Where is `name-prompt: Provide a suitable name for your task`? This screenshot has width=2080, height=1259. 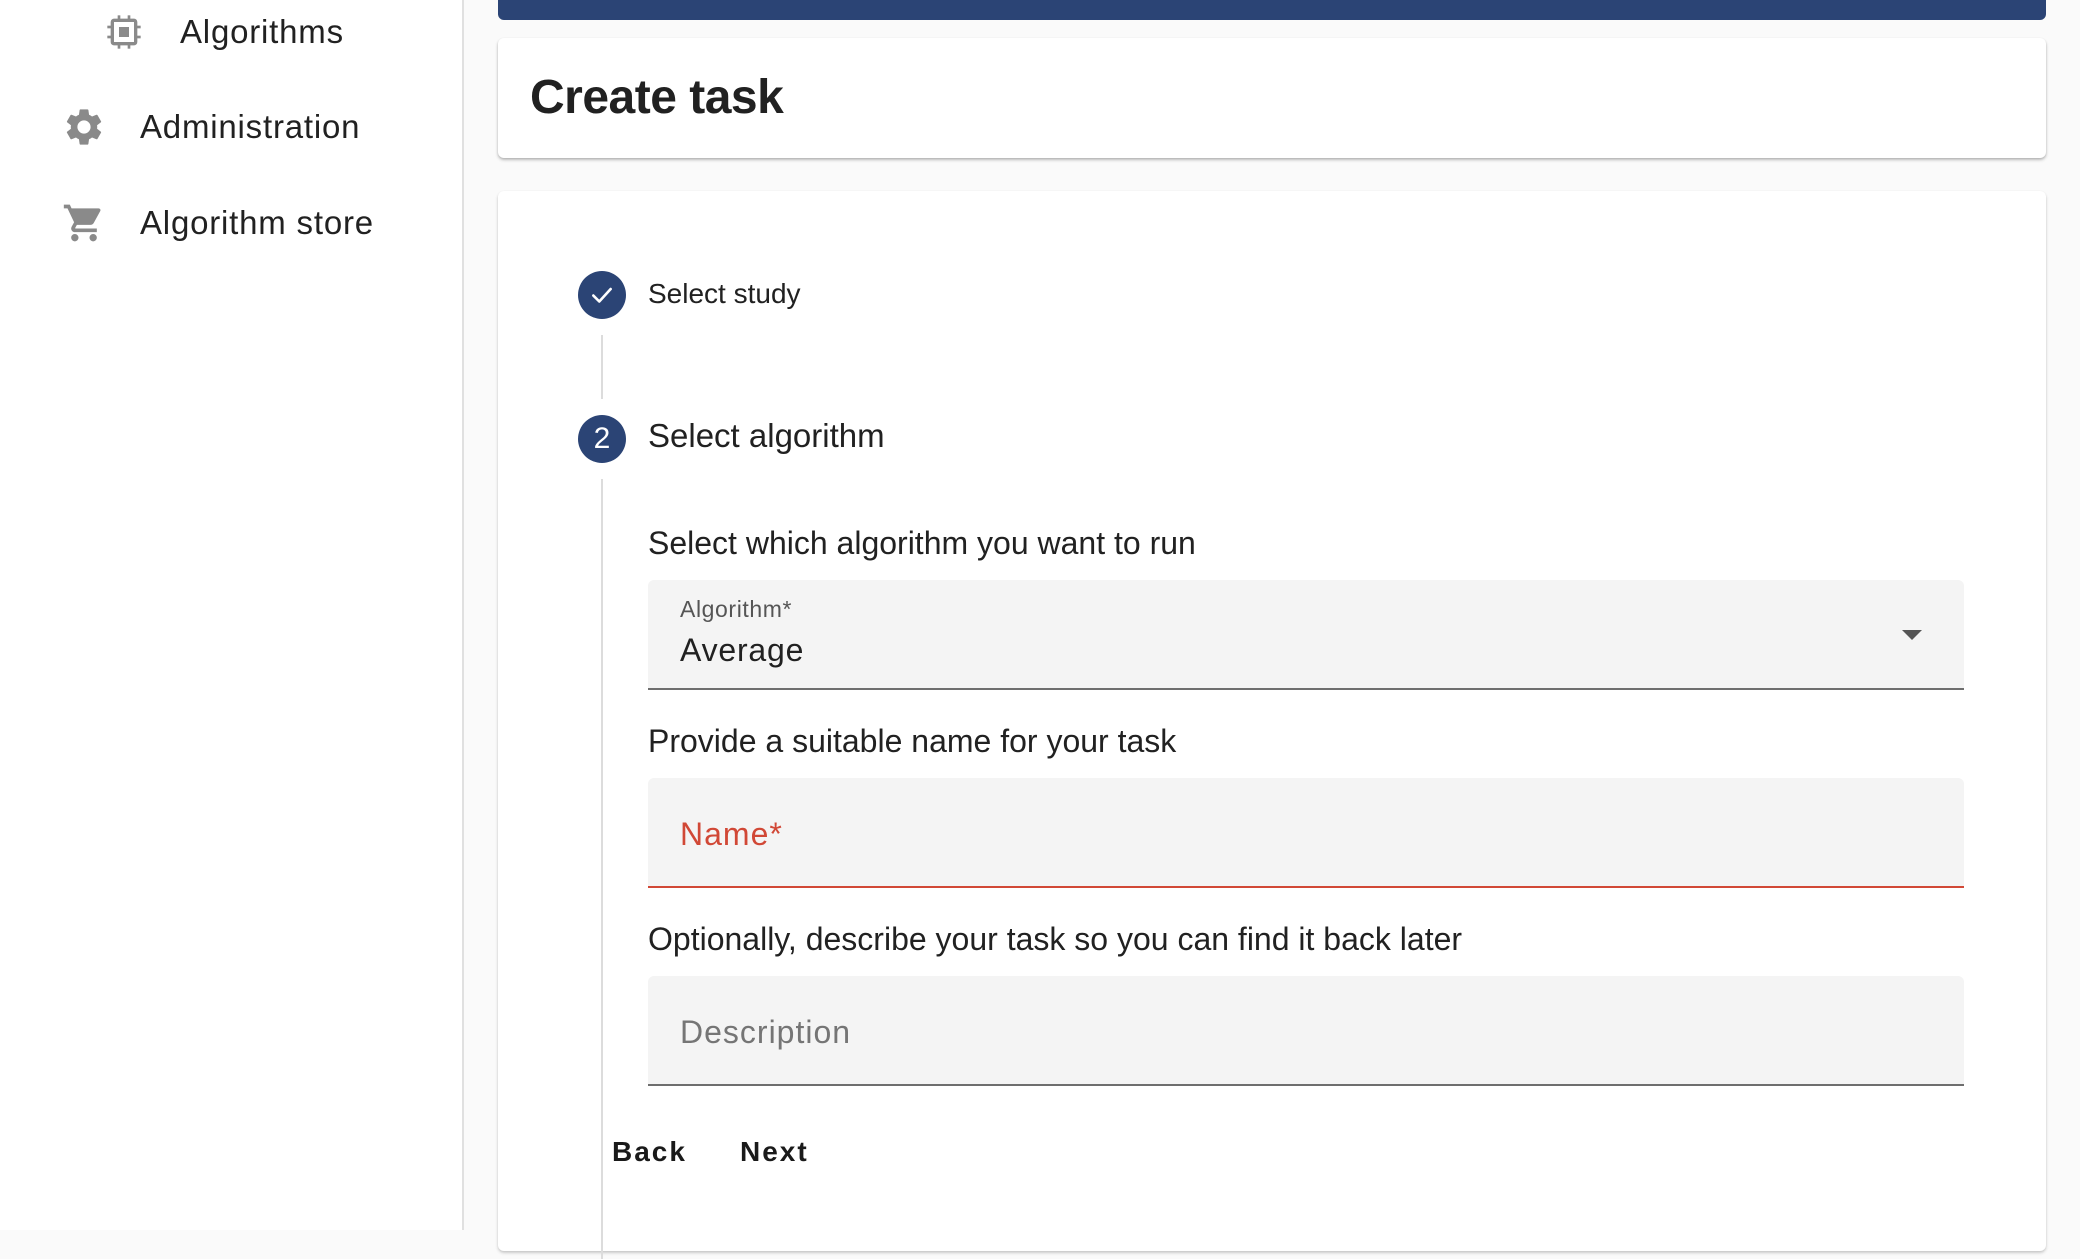
name-prompt: Provide a suitable name for your task is located at coordinates (912, 741).